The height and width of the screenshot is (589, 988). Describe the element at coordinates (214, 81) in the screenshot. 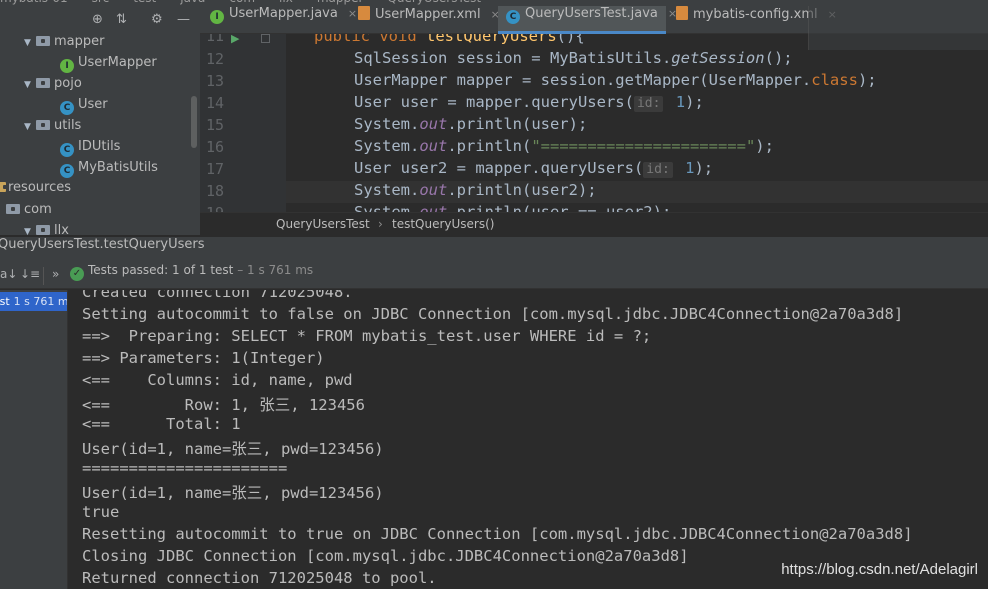

I see `line-number: 13` at that location.